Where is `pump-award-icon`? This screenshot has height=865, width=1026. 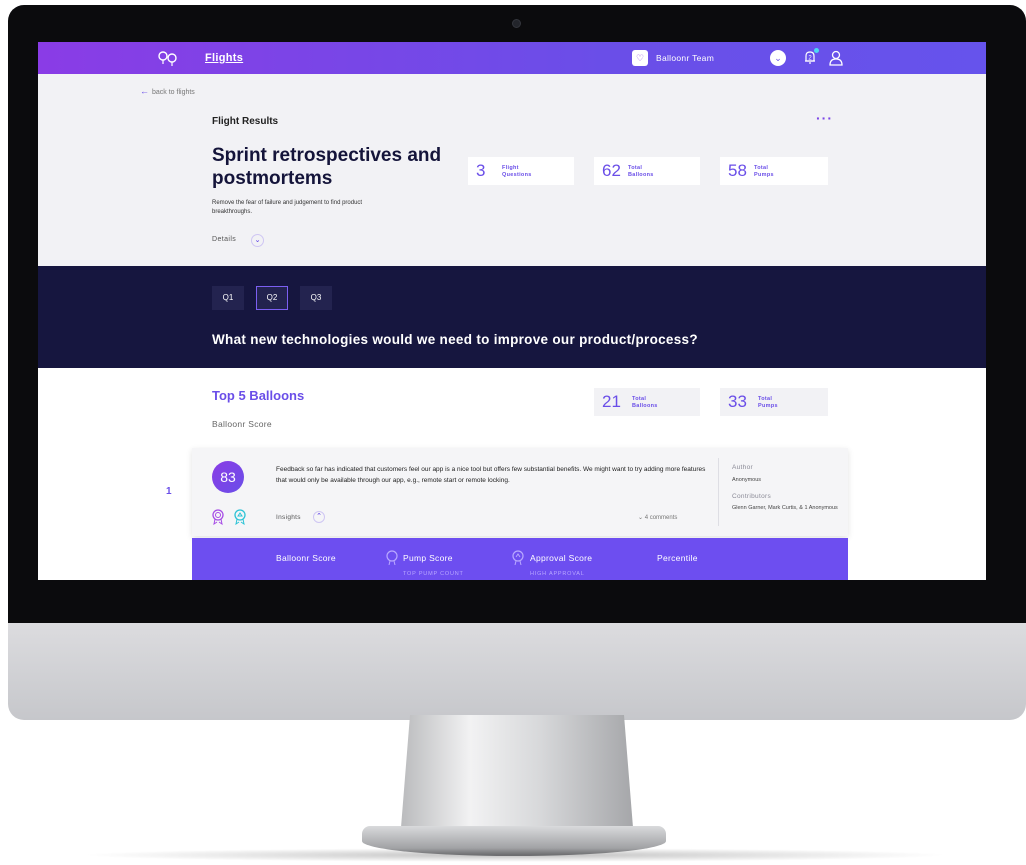 pump-award-icon is located at coordinates (218, 517).